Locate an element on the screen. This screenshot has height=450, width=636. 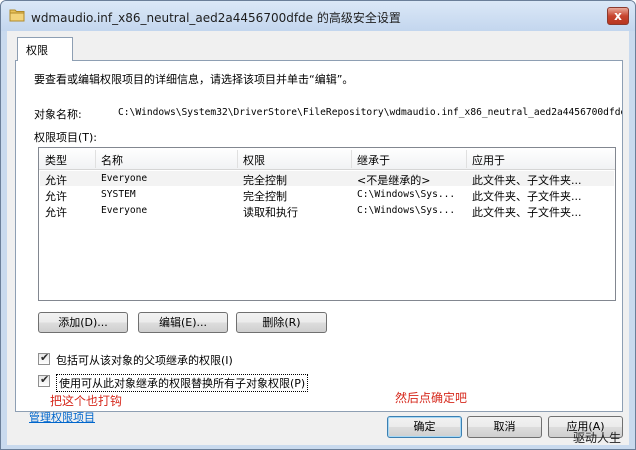
instructions-text: 要查看或编辑权限项目的详细信息，请选择该项目并单击“编辑”。 is located at coordinates (194, 79).